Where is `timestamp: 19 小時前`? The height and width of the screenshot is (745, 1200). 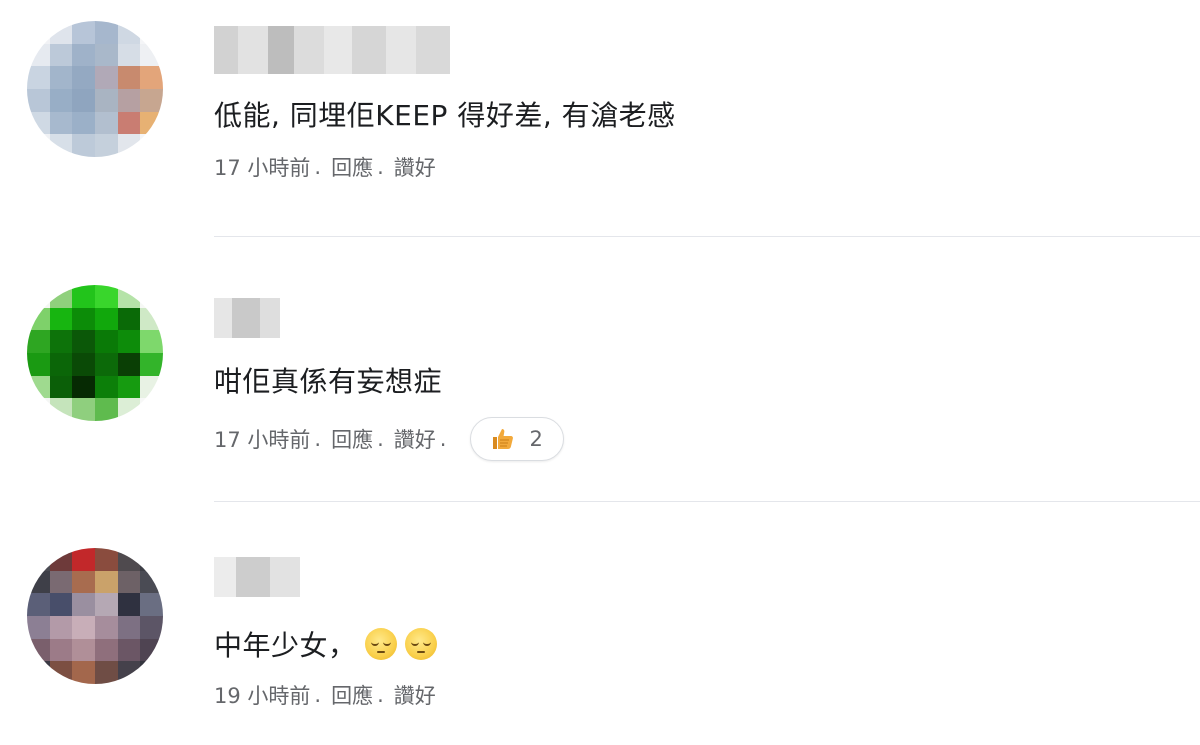
timestamp: 19 小時前 is located at coordinates (262, 696).